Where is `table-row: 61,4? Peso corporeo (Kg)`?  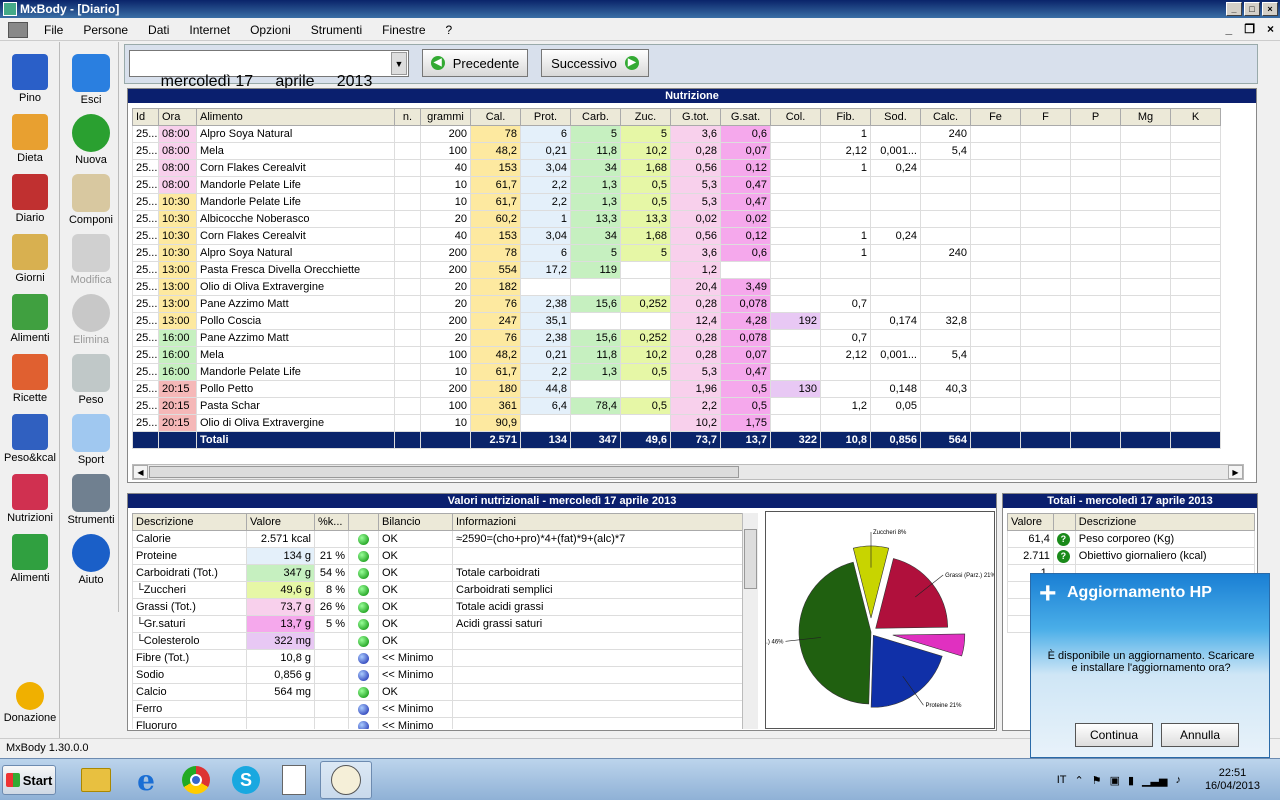 table-row: 61,4? Peso corporeo (Kg) is located at coordinates (1131, 539).